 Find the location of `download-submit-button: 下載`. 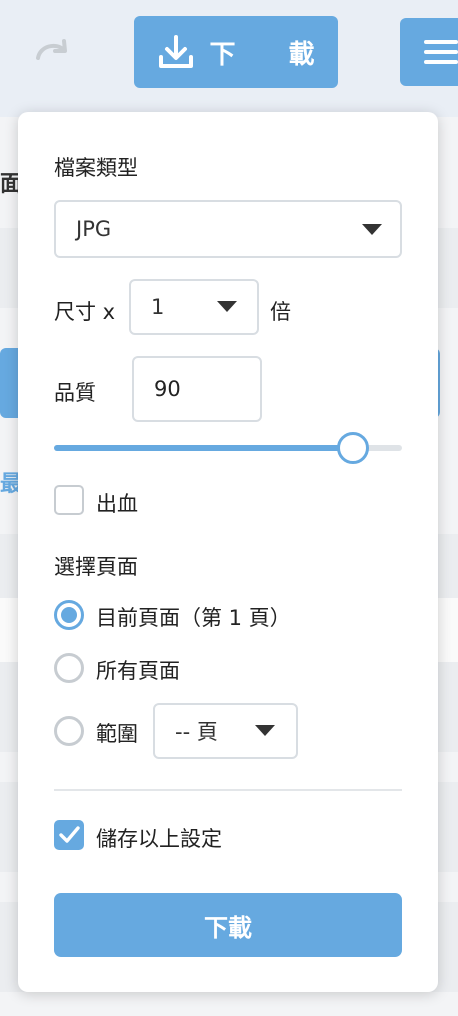

download-submit-button: 下載 is located at coordinates (228, 925).